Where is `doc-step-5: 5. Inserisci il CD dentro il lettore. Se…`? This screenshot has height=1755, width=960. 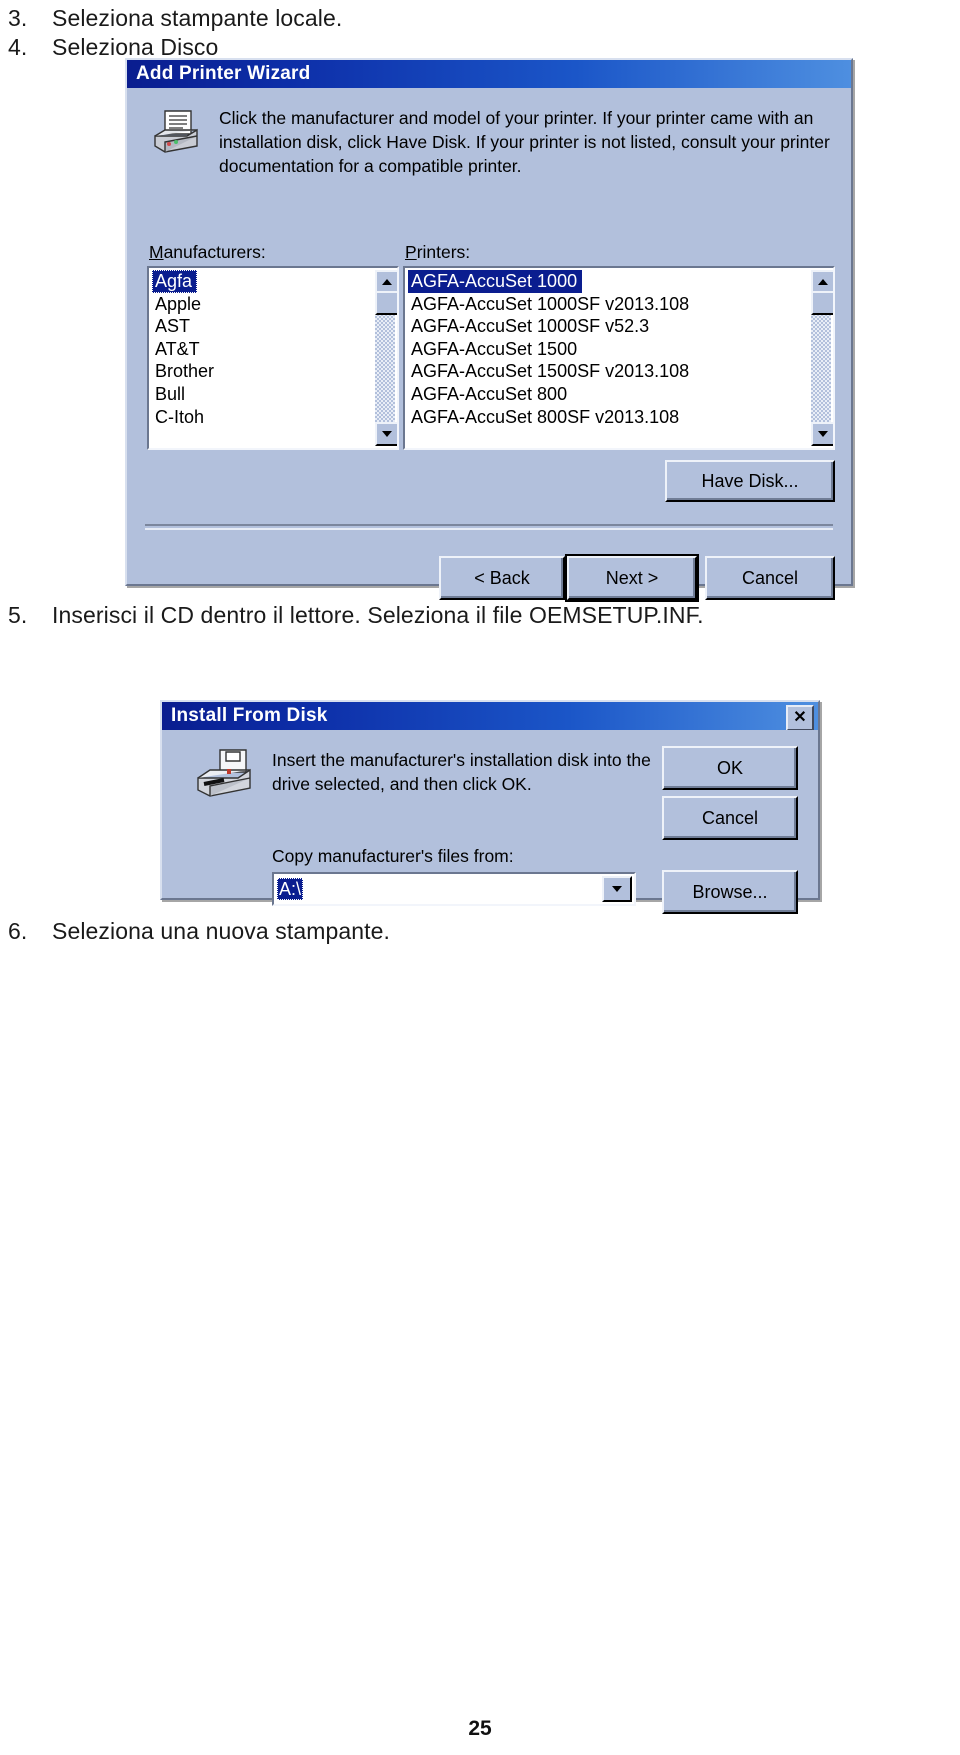 doc-step-5: 5. Inserisci il CD dentro il lettore. Se… is located at coordinates (470, 615).